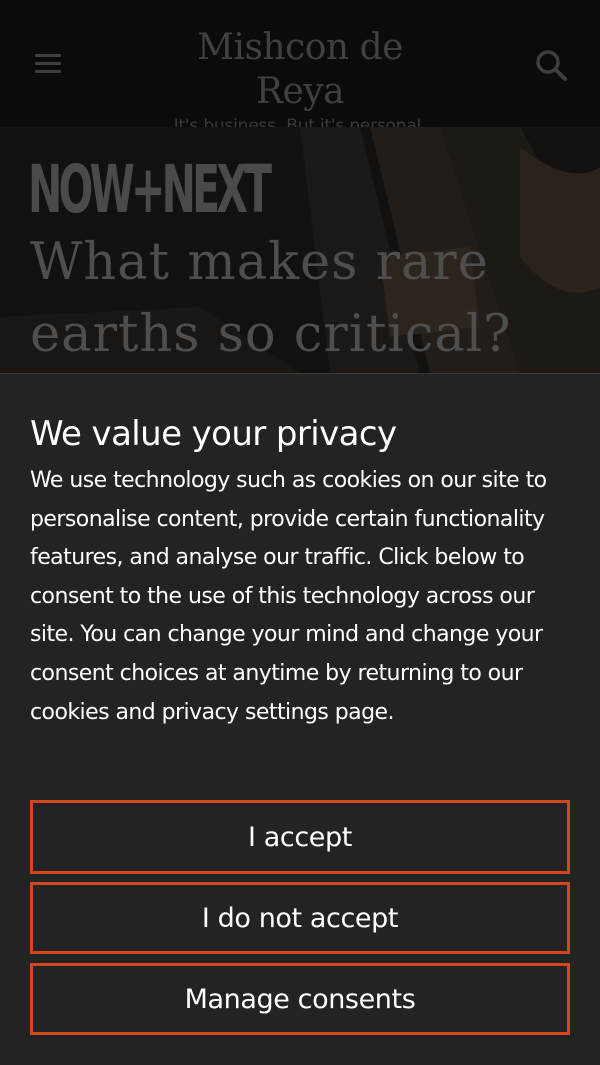  What do you see at coordinates (300, 837) in the screenshot?
I see `accept-button: I accept` at bounding box center [300, 837].